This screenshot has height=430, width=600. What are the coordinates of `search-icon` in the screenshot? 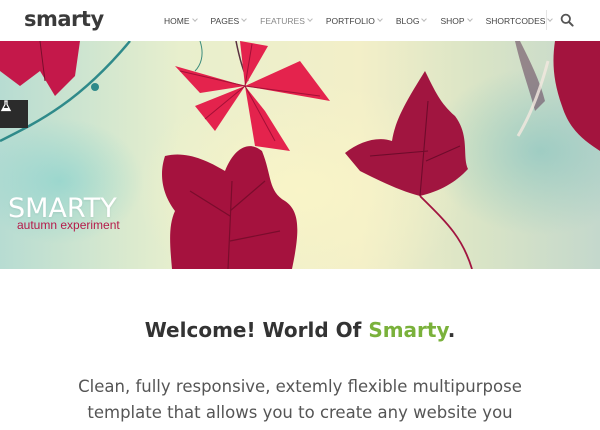 It's located at (567, 20).